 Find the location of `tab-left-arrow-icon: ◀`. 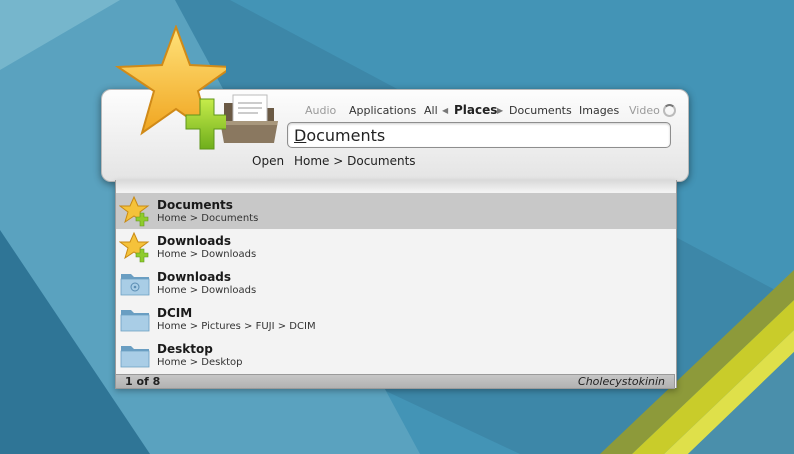

tab-left-arrow-icon: ◀ is located at coordinates (445, 110).